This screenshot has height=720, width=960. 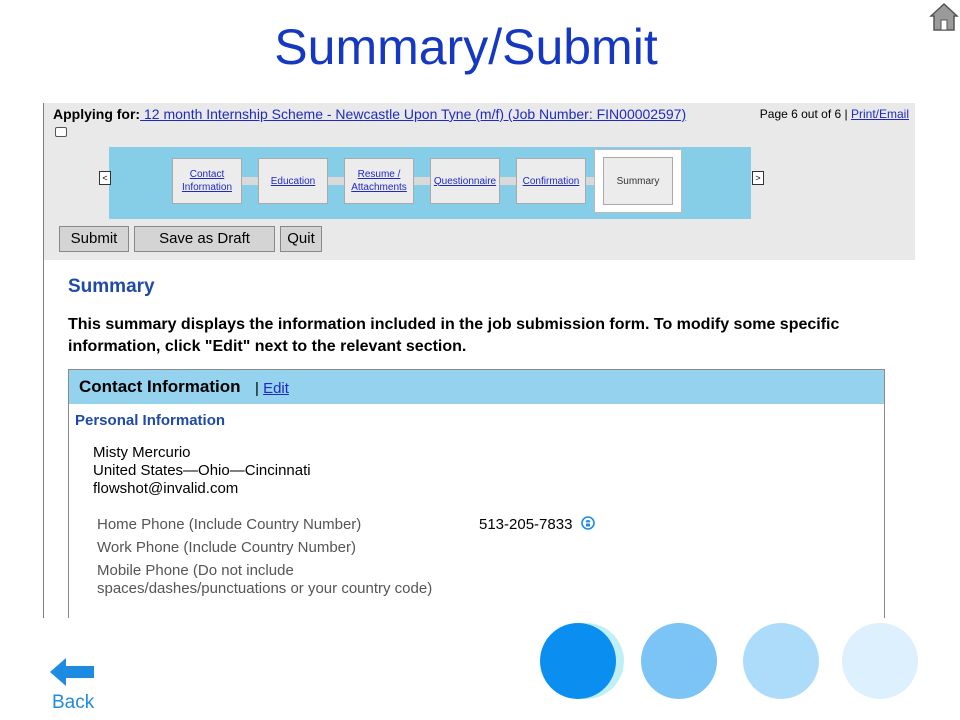 What do you see at coordinates (142, 452) in the screenshot?
I see `person-name: Misty Mercurio` at bounding box center [142, 452].